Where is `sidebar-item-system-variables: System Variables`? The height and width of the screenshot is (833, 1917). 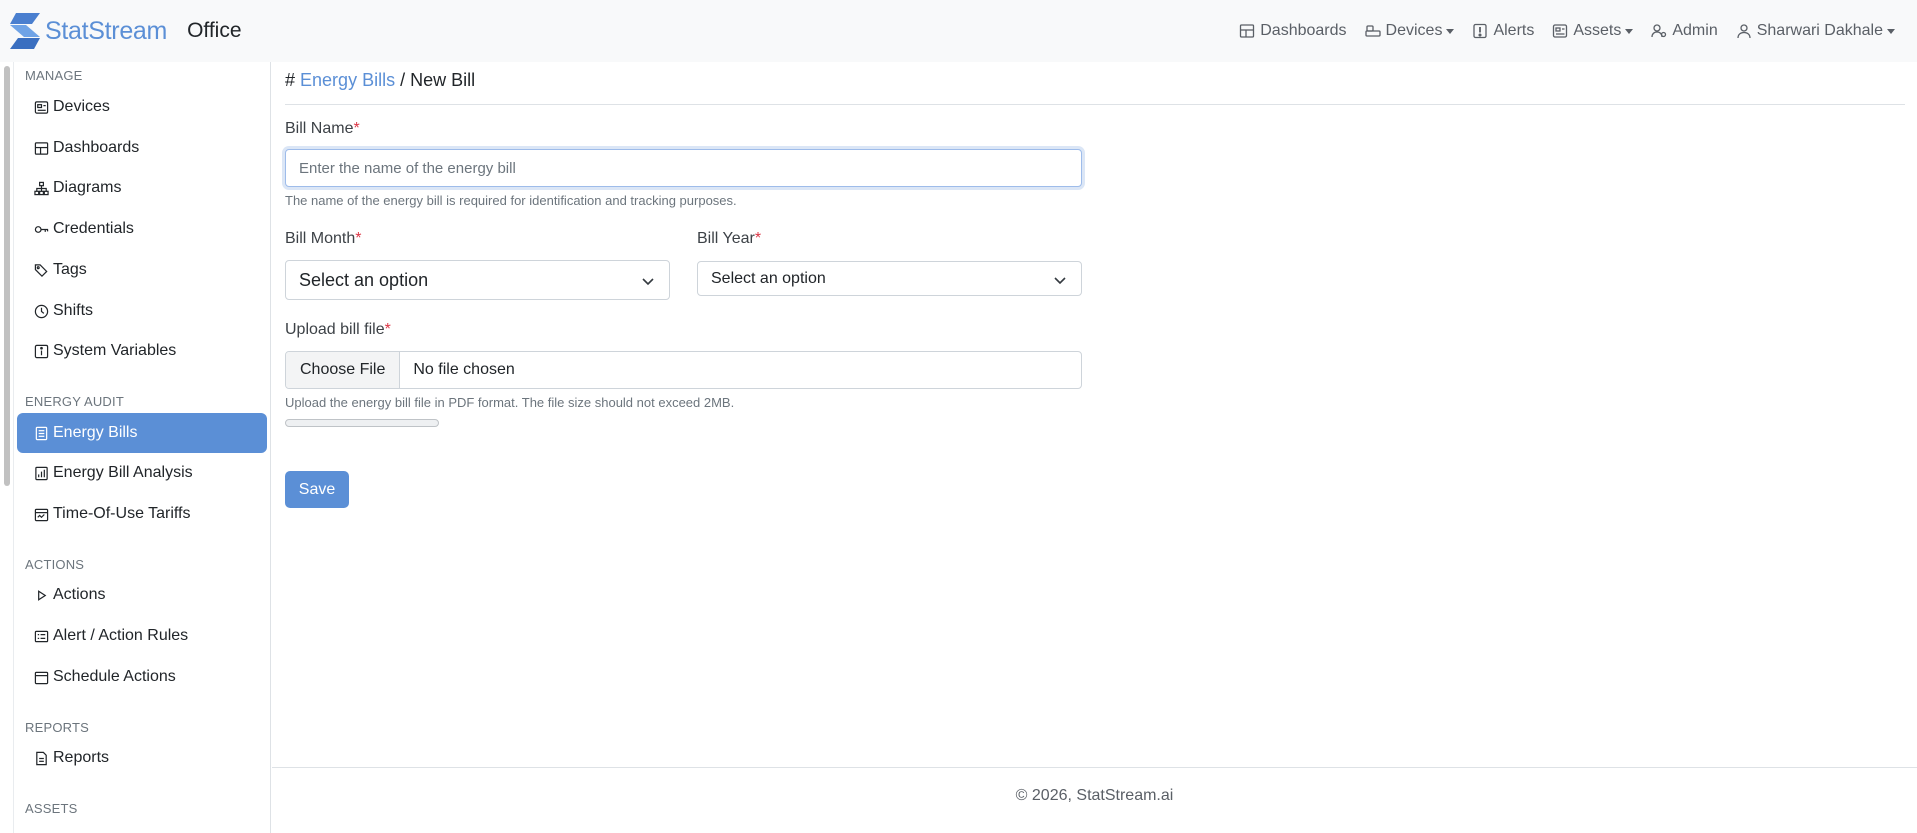 sidebar-item-system-variables: System Variables is located at coordinates (142, 351).